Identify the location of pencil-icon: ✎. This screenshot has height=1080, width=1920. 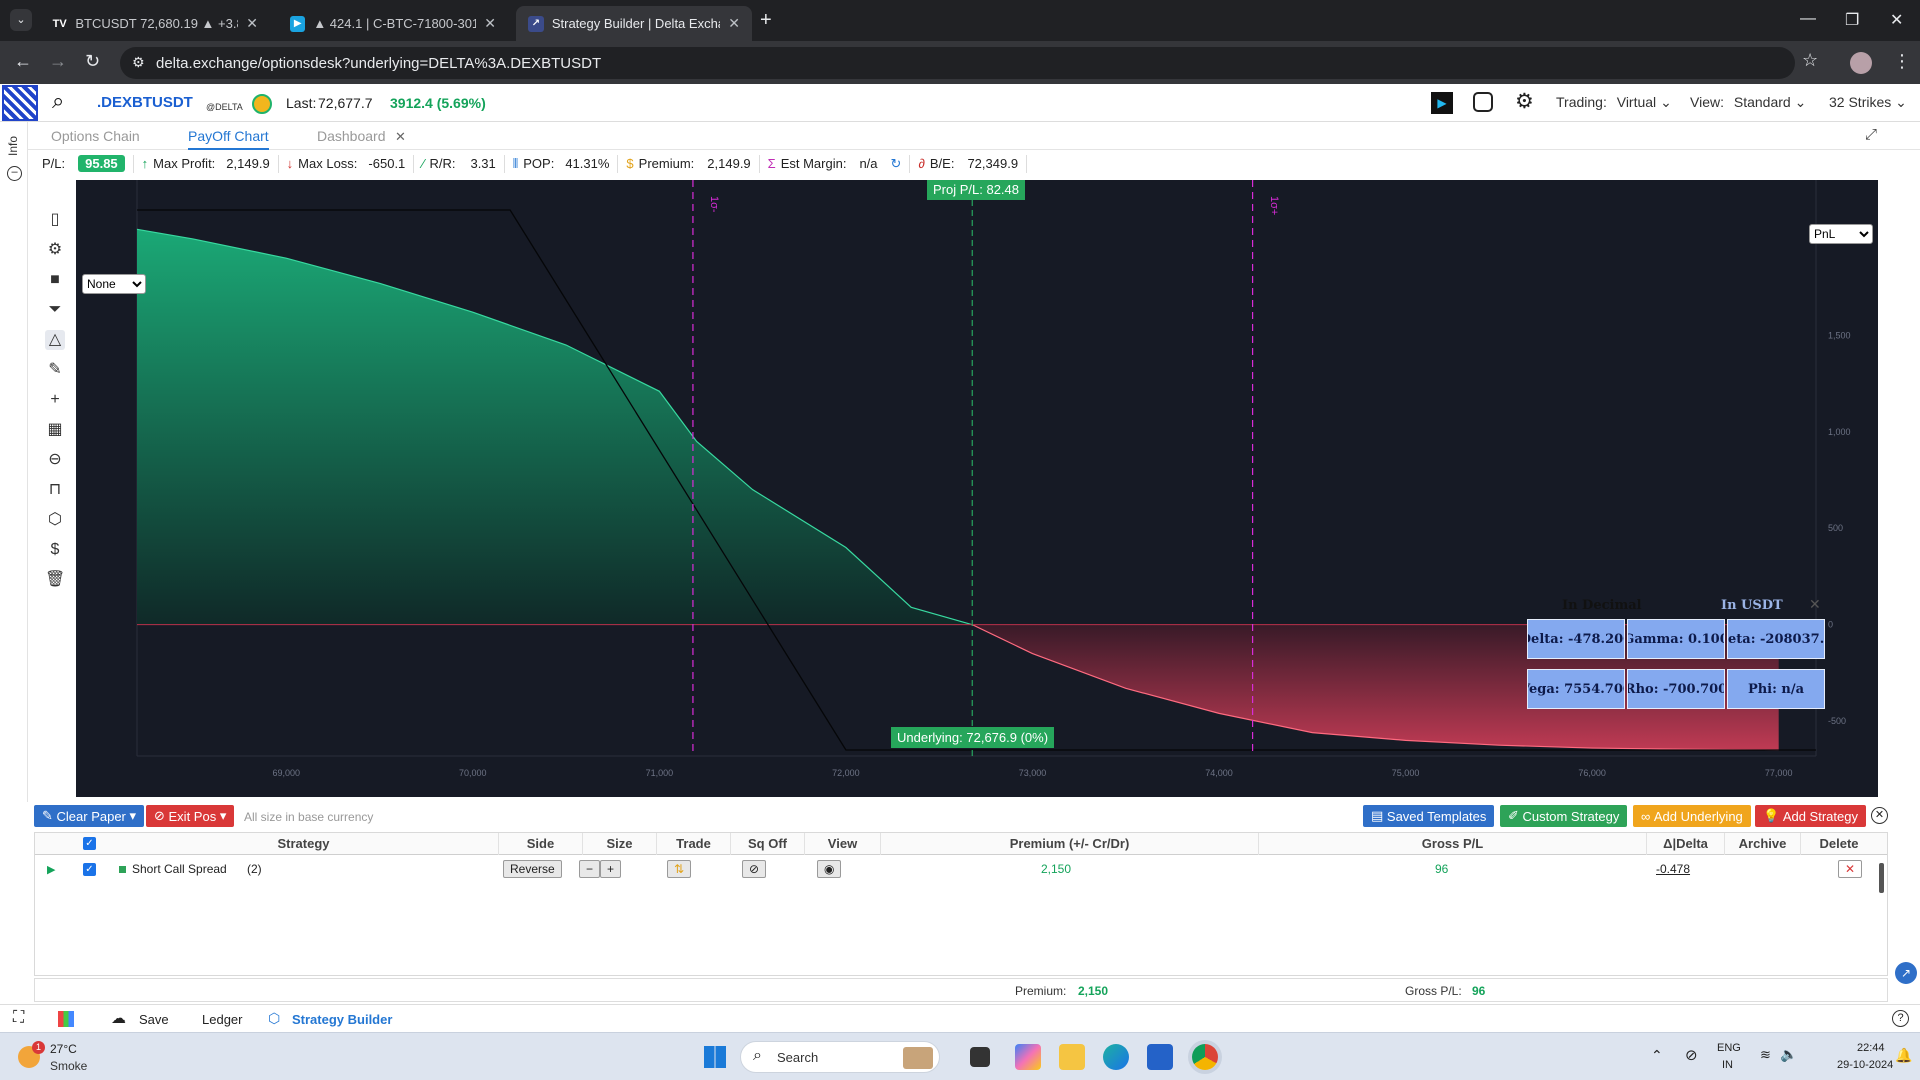
(55, 370).